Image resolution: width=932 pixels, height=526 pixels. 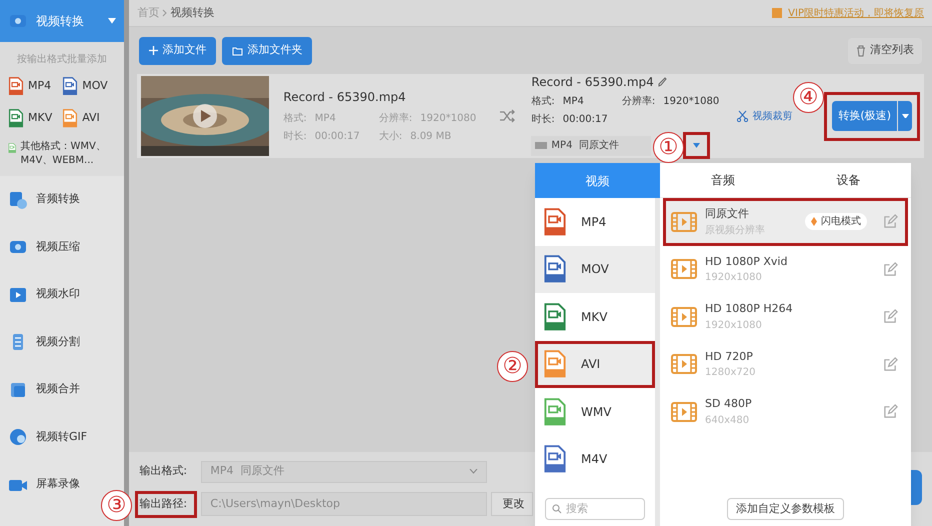 I want to click on preset-option: HD 1080P H264 1920x1080, so click(x=785, y=316).